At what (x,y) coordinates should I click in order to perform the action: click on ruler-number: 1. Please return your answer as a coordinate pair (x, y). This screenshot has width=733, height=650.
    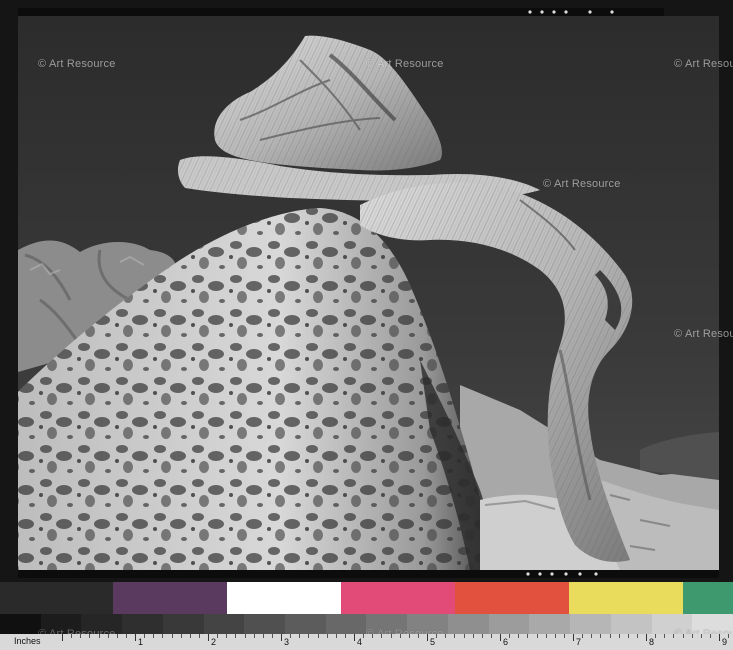
    Looking at the image, I should click on (141, 642).